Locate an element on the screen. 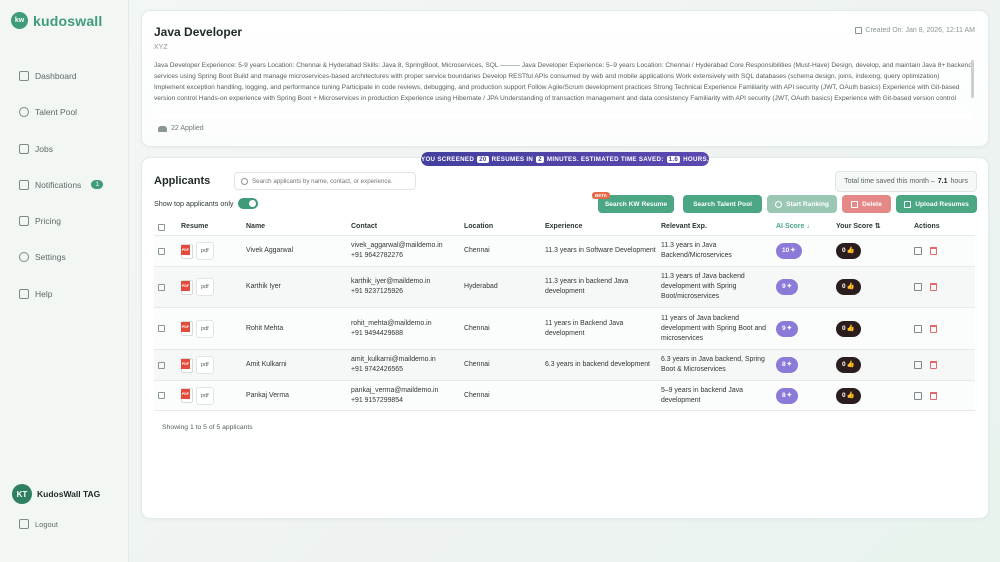 The image size is (1000, 562). search-box is located at coordinates (325, 181).